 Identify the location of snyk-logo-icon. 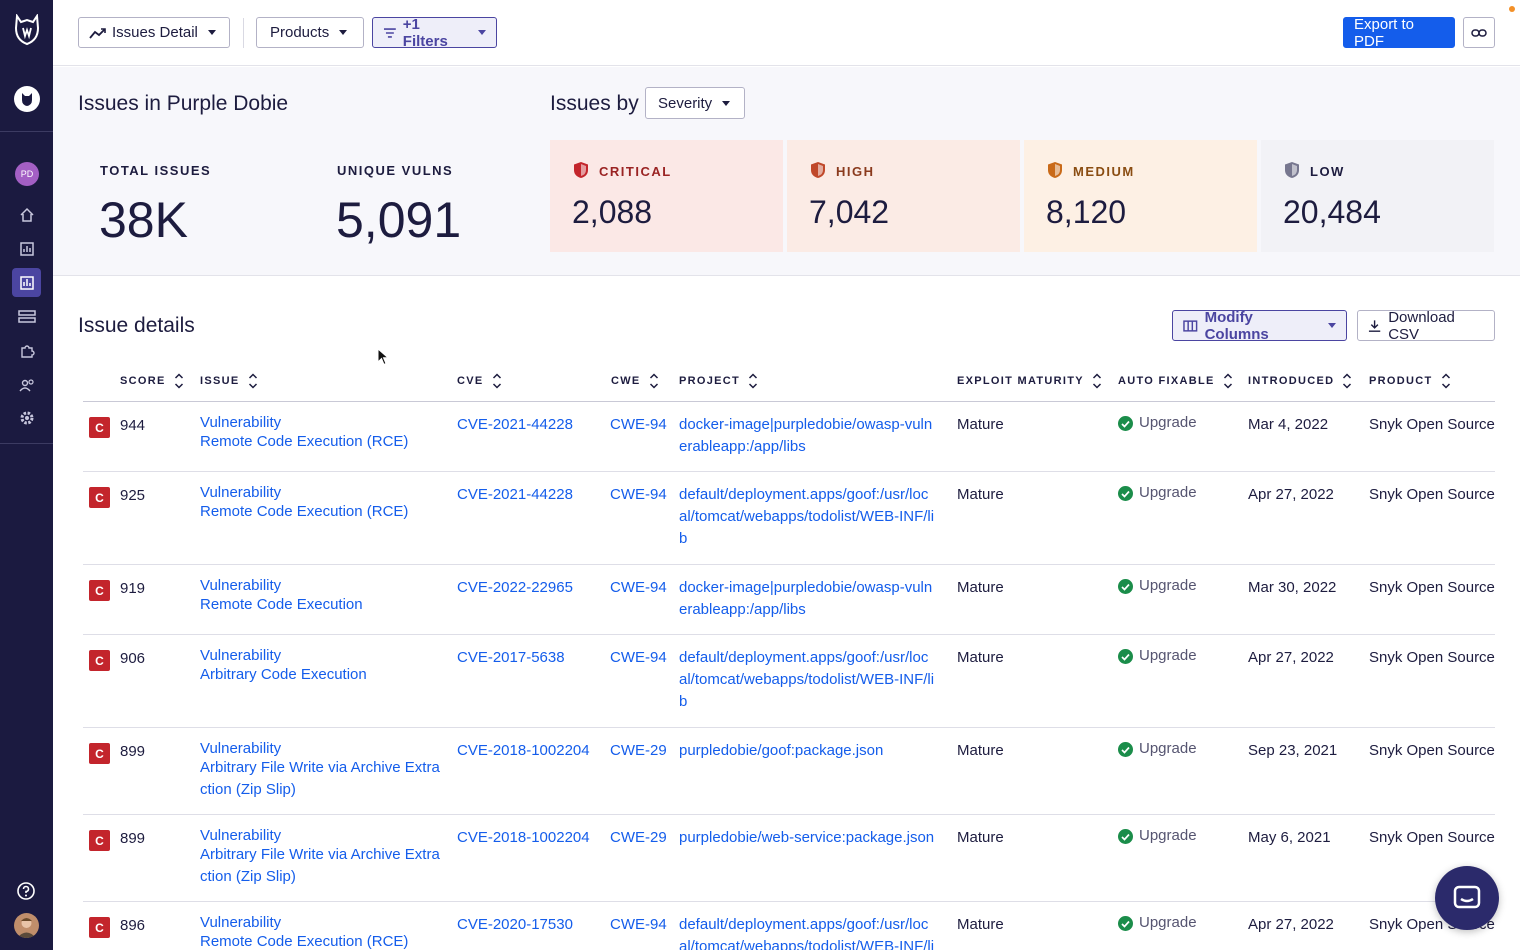
(27, 30).